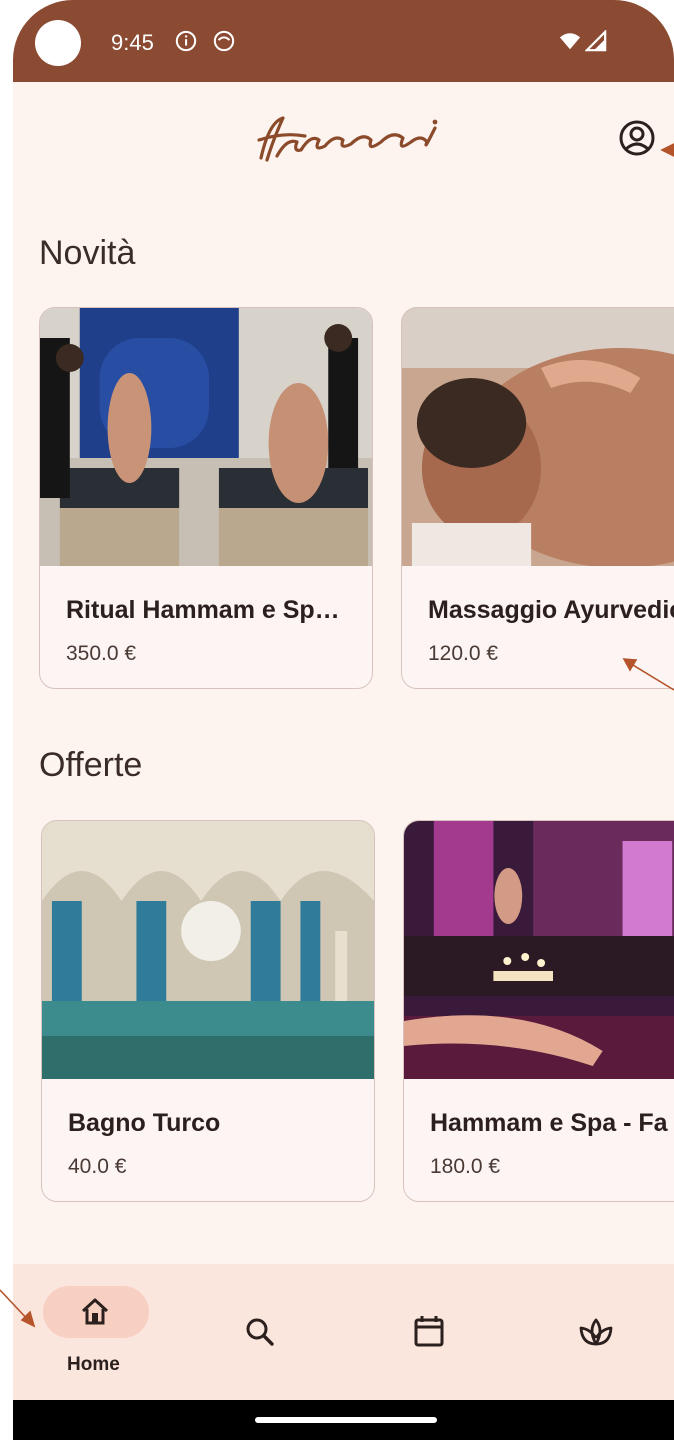 The height and width of the screenshot is (1440, 674). Describe the element at coordinates (132, 42) in the screenshot. I see `status-time: 9:45` at that location.